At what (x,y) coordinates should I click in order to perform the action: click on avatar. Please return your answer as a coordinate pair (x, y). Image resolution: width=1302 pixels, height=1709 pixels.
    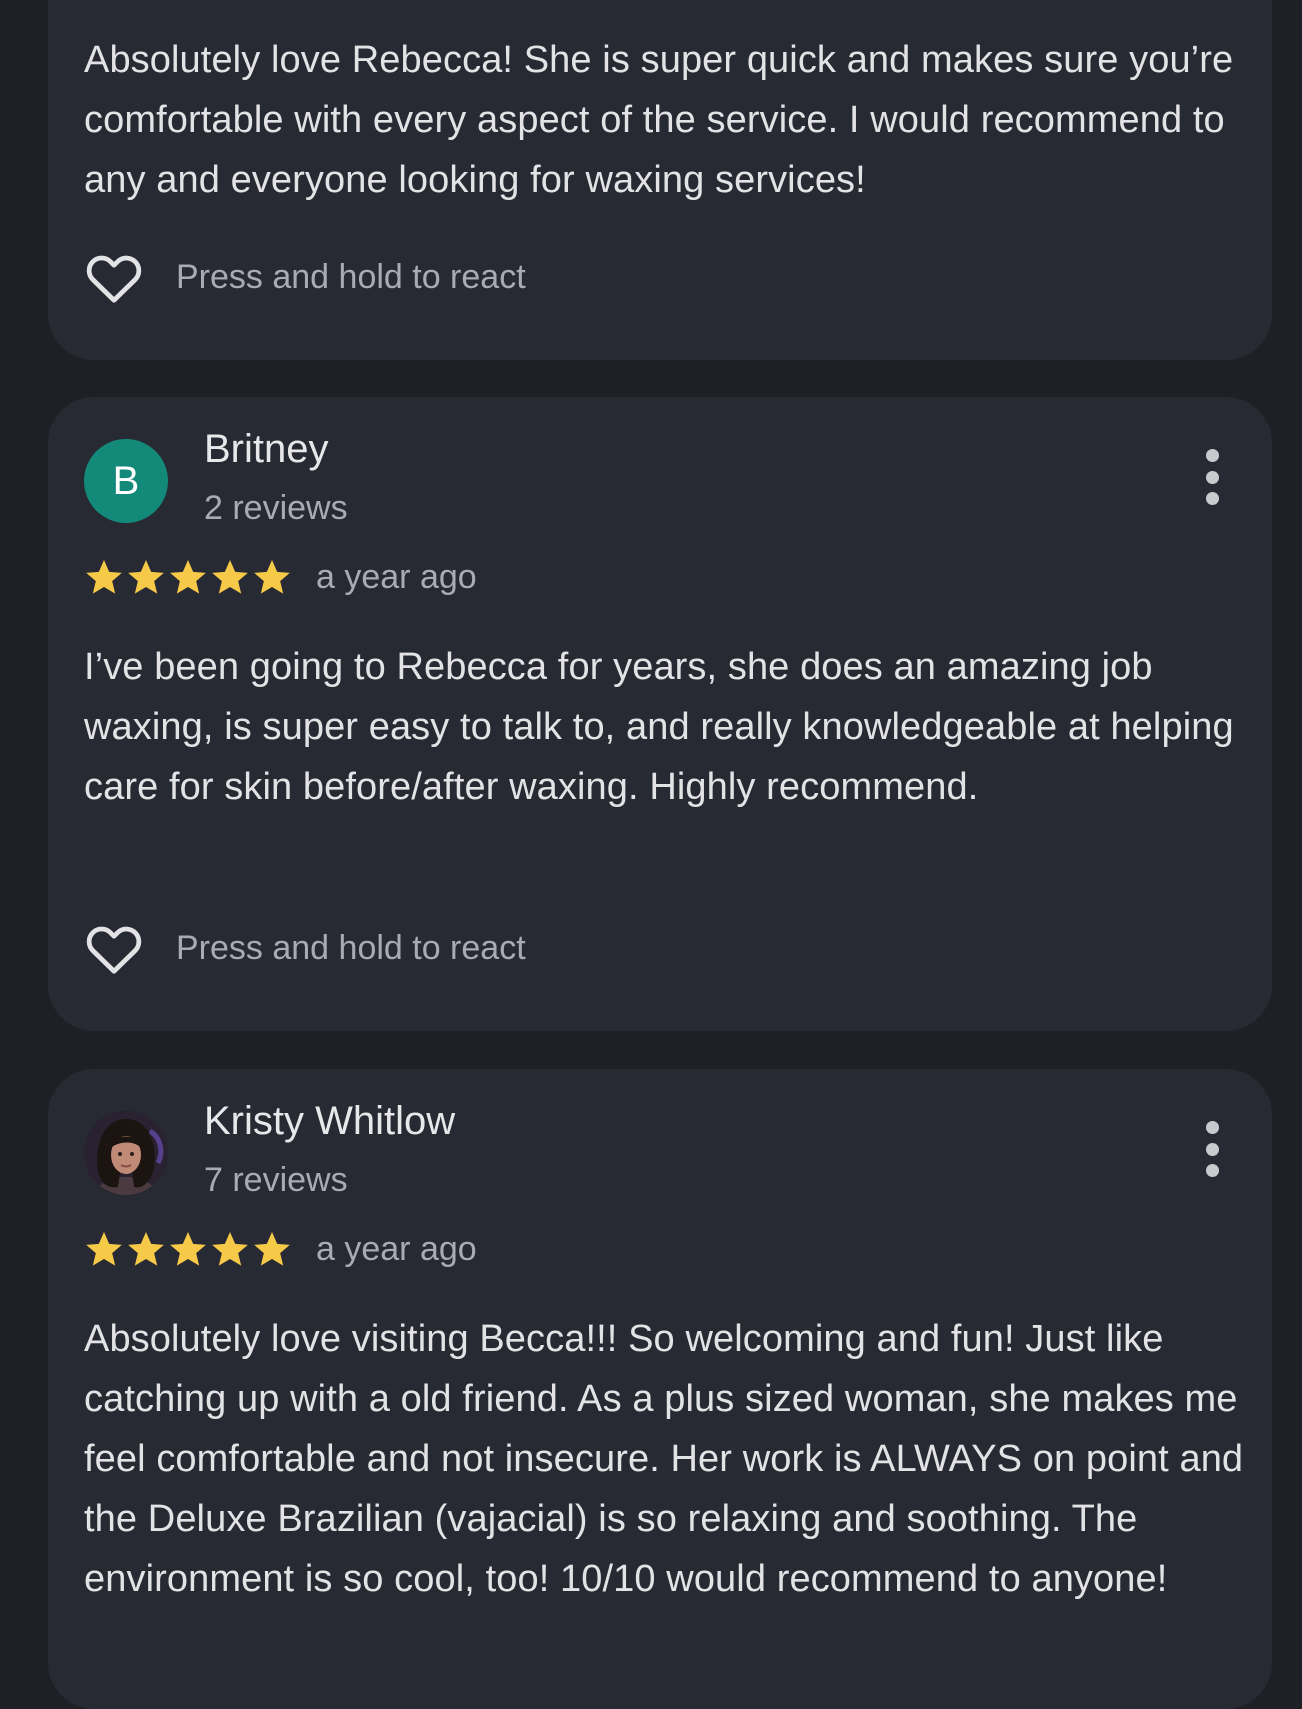
    Looking at the image, I should click on (126, 1153).